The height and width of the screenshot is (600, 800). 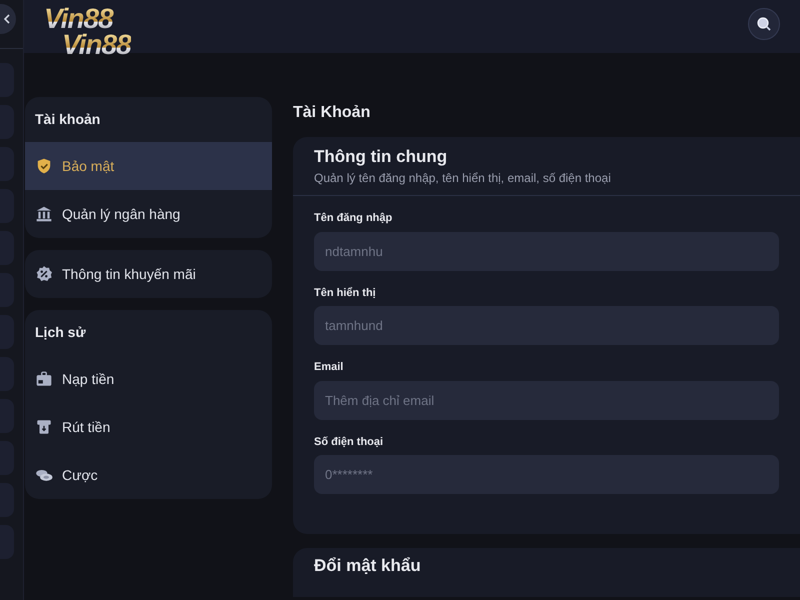 I want to click on search-button, so click(x=764, y=24).